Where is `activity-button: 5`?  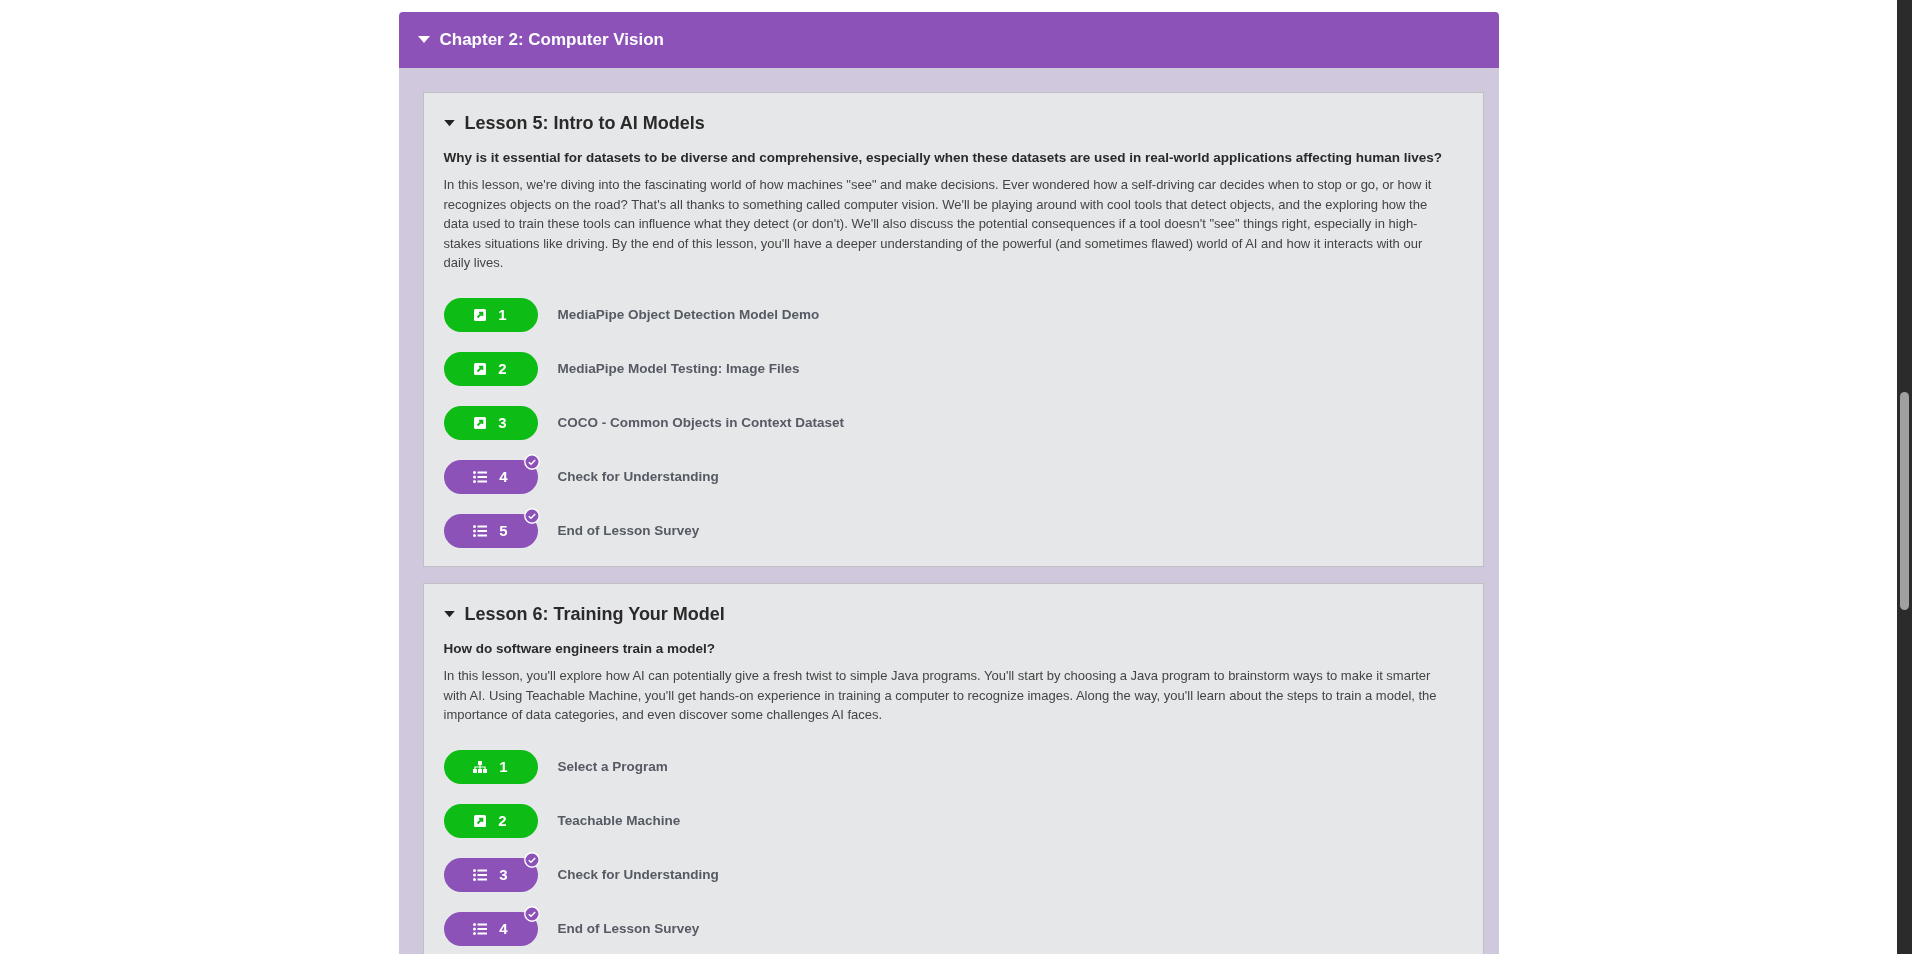 activity-button: 5 is located at coordinates (490, 530).